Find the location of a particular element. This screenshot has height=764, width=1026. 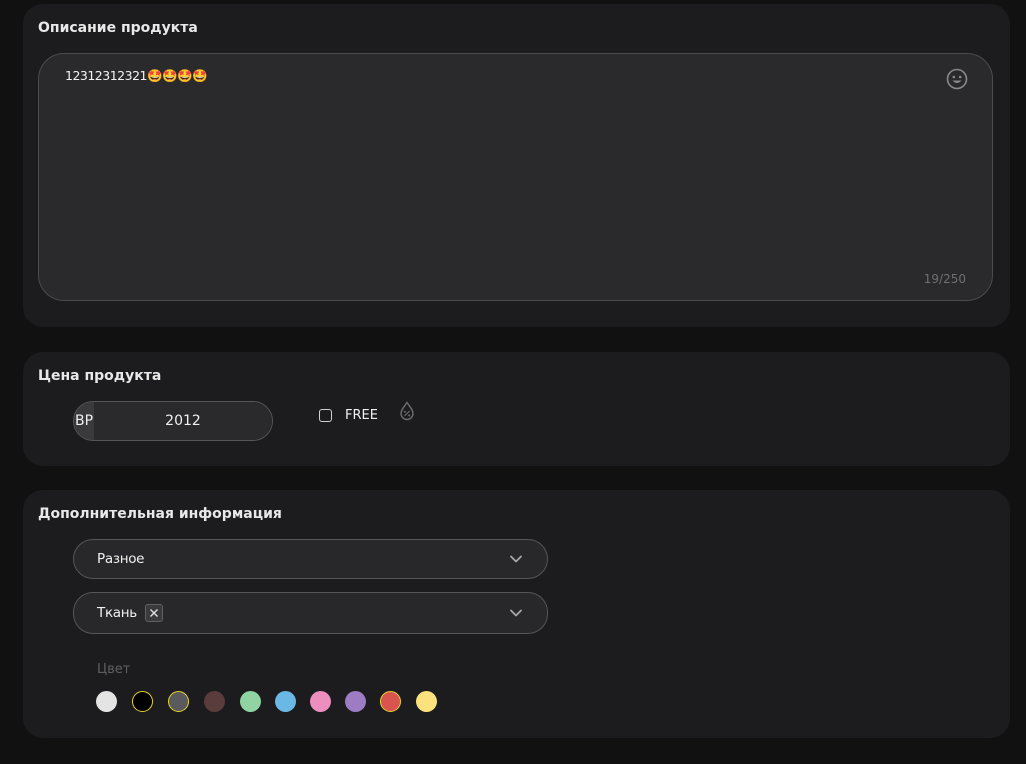

free-label: FREE is located at coordinates (361, 415).